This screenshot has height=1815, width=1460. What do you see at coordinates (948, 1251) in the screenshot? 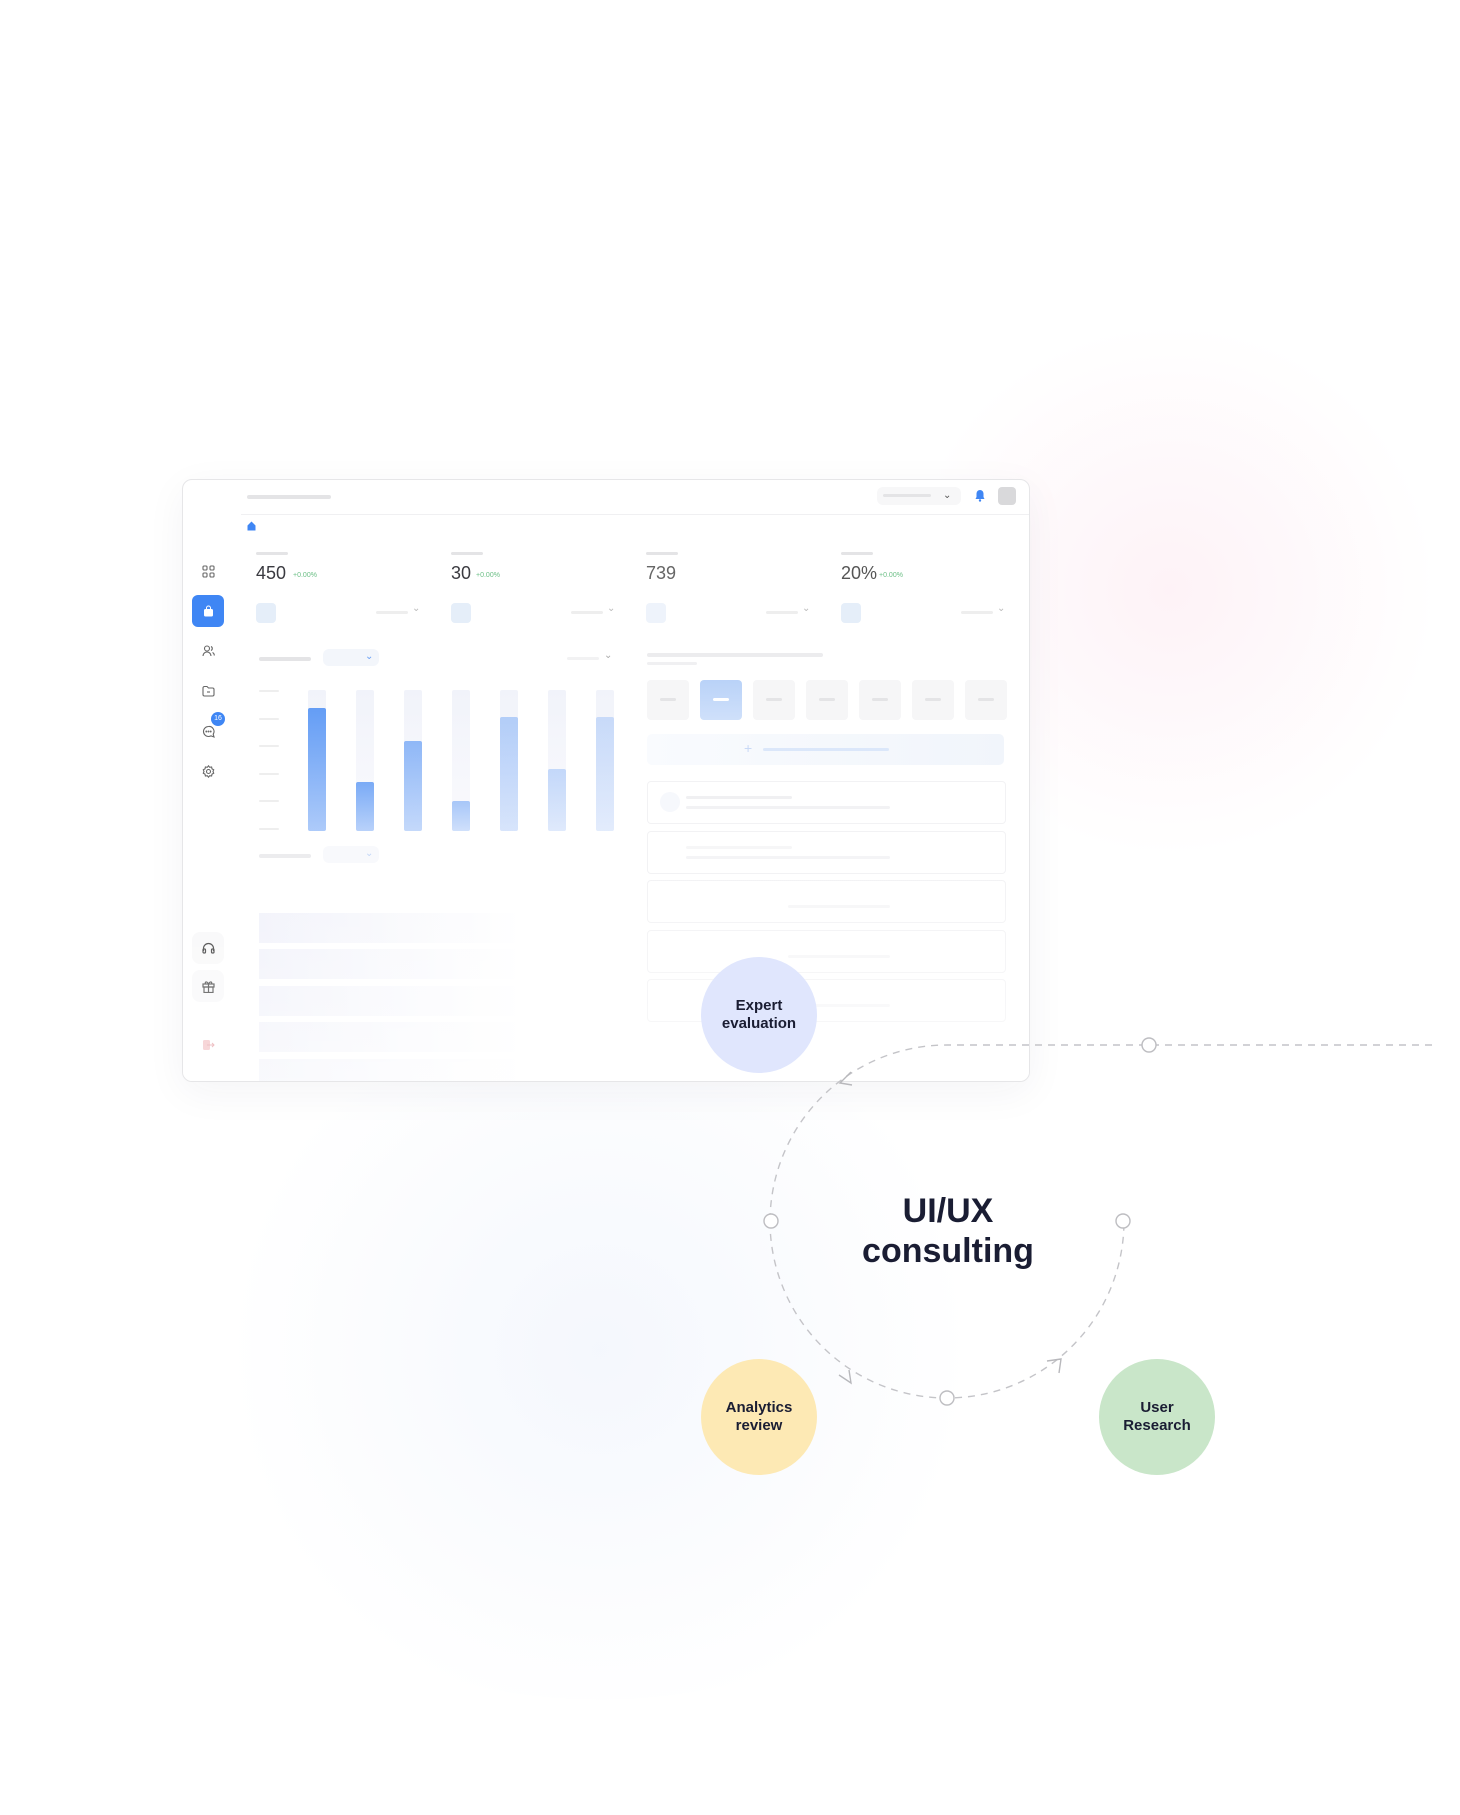
I see `title-line: consulting` at bounding box center [948, 1251].